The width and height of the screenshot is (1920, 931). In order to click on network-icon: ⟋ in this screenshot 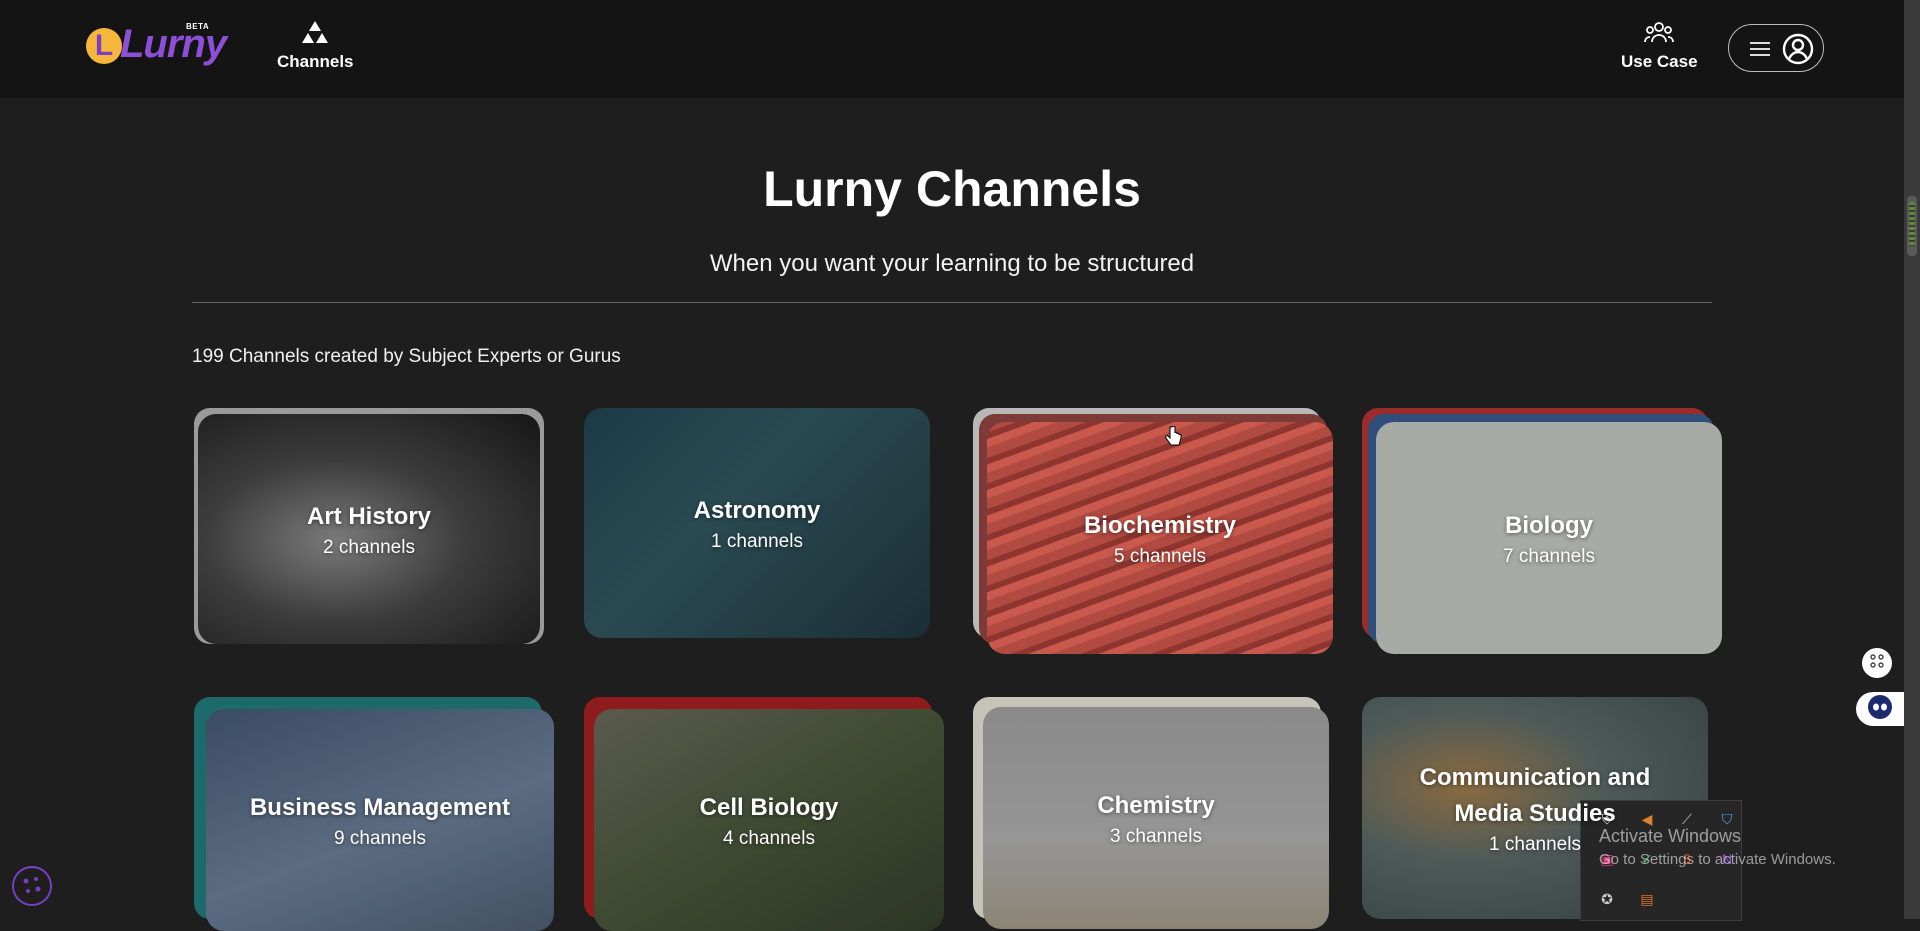, I will do `click(1687, 819)`.